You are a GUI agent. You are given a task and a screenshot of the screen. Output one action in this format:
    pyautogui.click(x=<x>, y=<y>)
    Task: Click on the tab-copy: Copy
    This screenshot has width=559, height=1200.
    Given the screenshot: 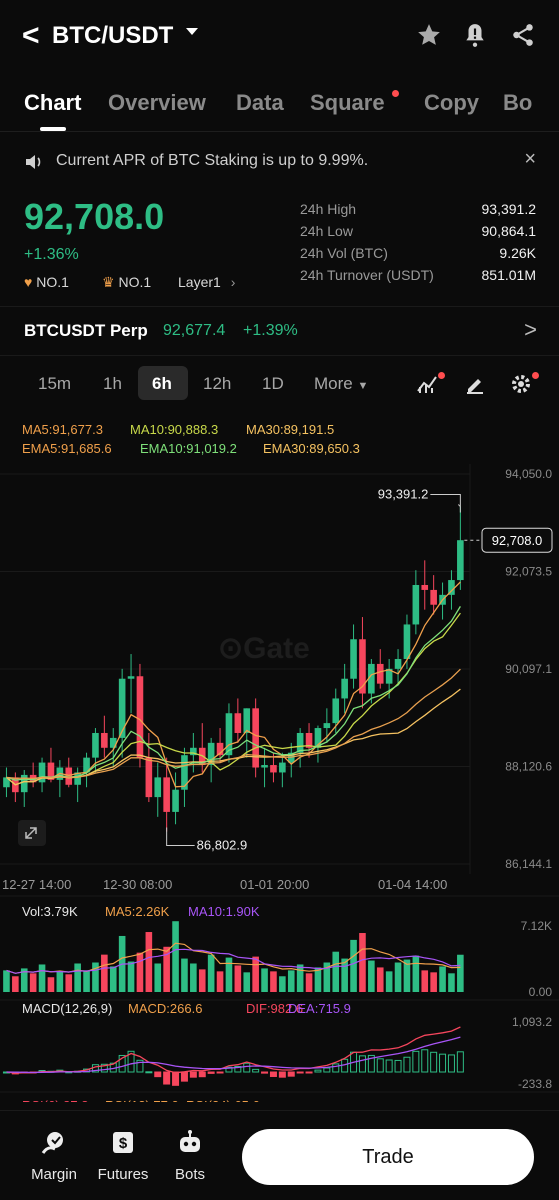 What is the action you would take?
    pyautogui.click(x=451, y=103)
    